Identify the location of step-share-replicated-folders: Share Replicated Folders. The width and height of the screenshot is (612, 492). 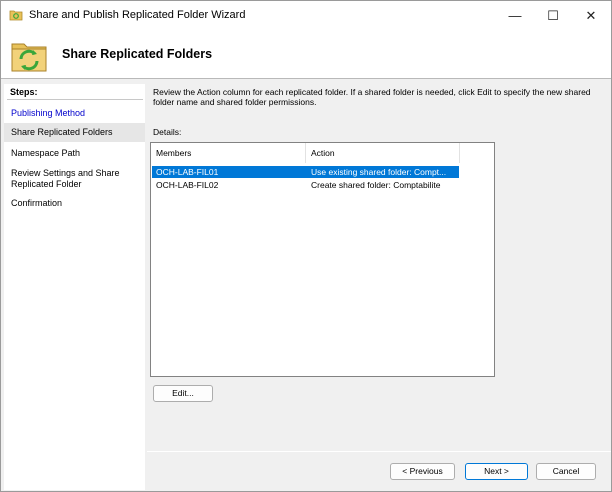
(74, 132).